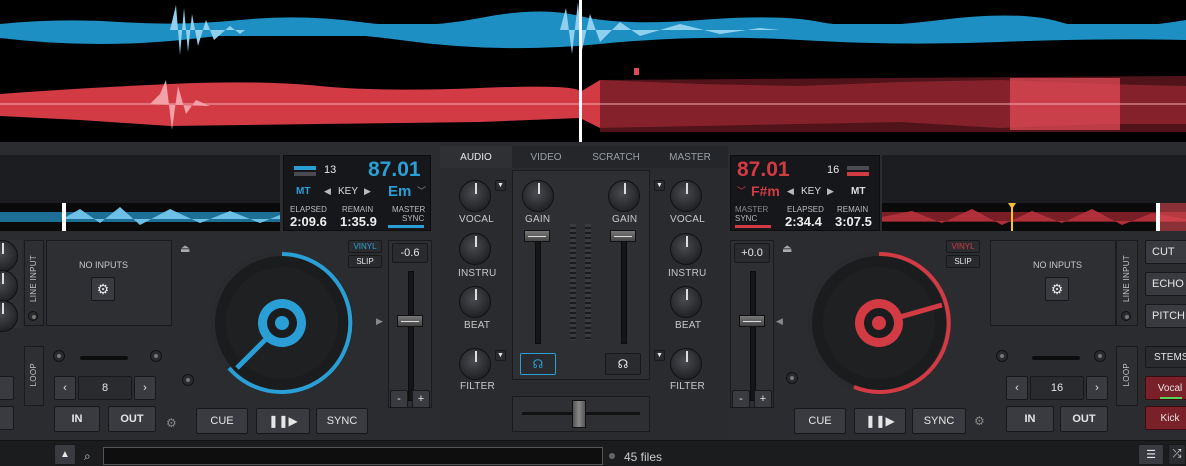  What do you see at coordinates (103, 289) in the screenshot?
I see `deck1-input-settings-gear-icon: ⚙` at bounding box center [103, 289].